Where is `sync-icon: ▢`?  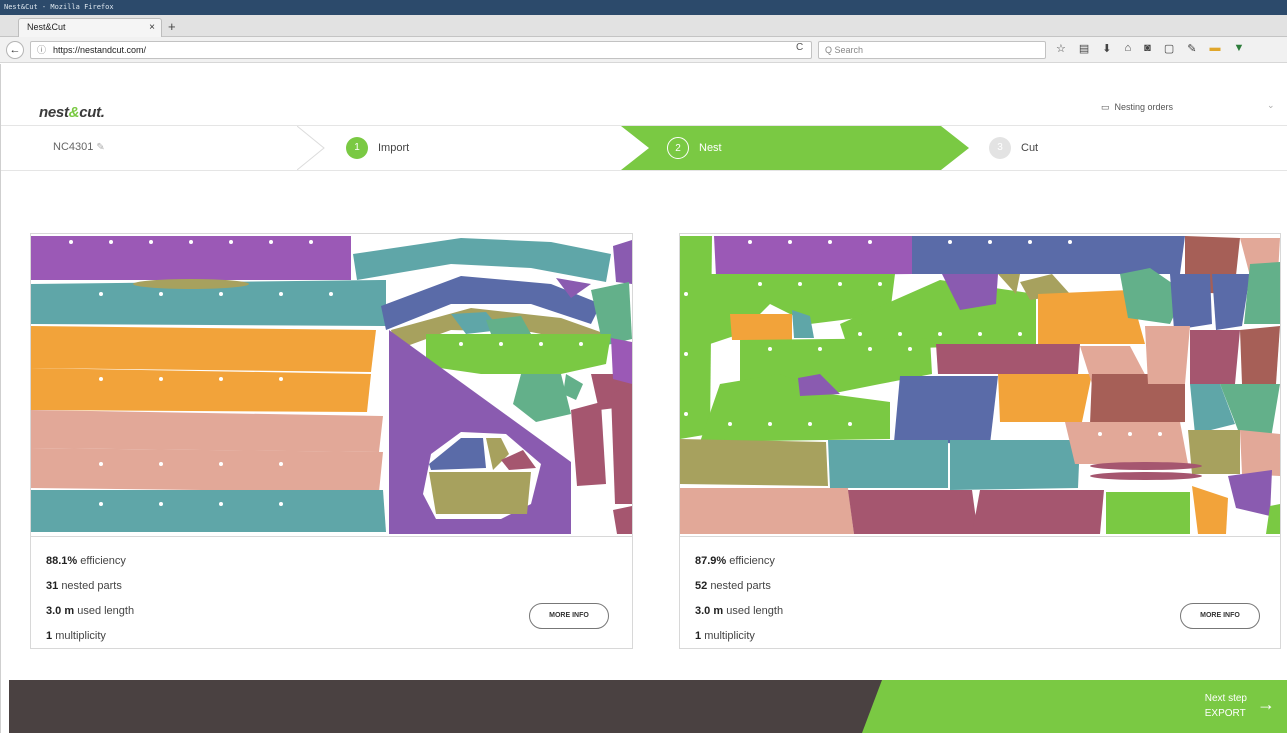 sync-icon: ▢ is located at coordinates (1169, 48).